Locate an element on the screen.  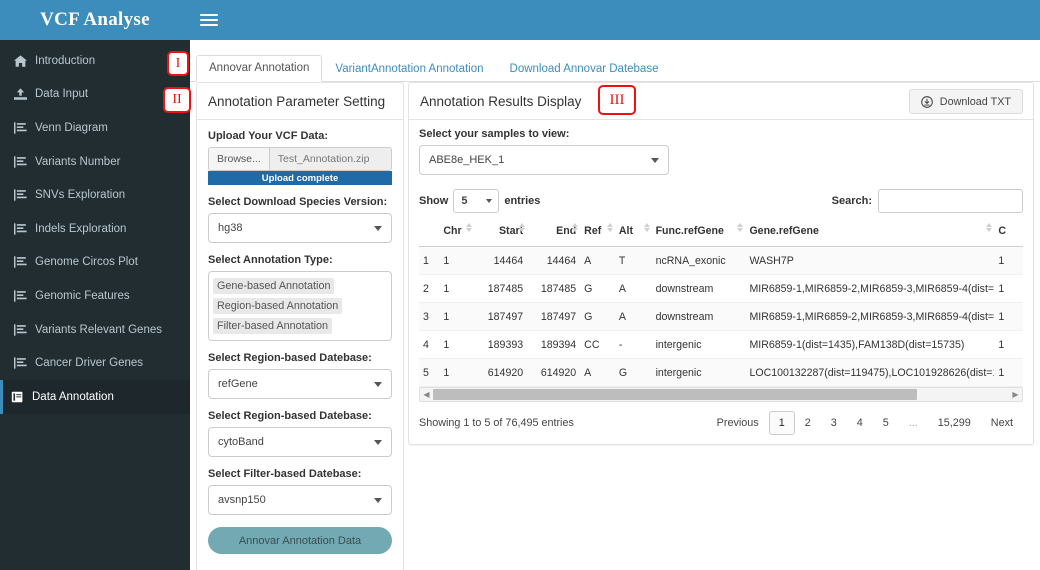
col-ref: Ref is located at coordinates (597, 234).